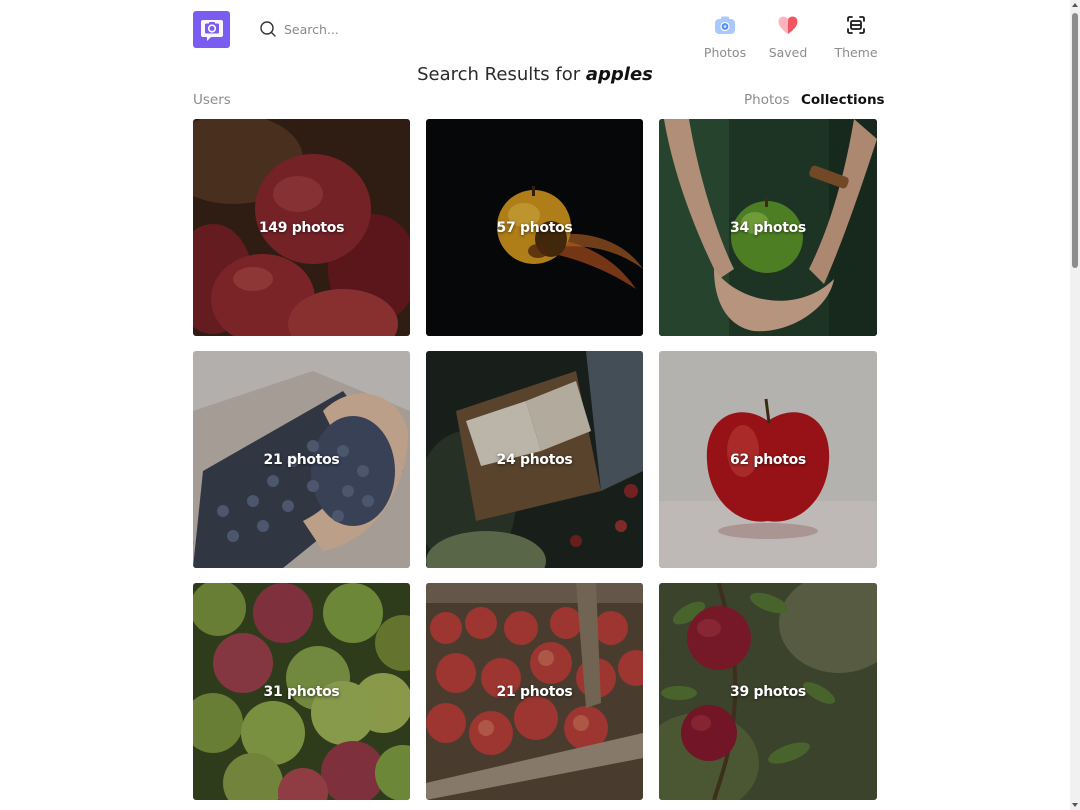 The width and height of the screenshot is (1080, 810). I want to click on collection-count: 57 photos, so click(534, 227).